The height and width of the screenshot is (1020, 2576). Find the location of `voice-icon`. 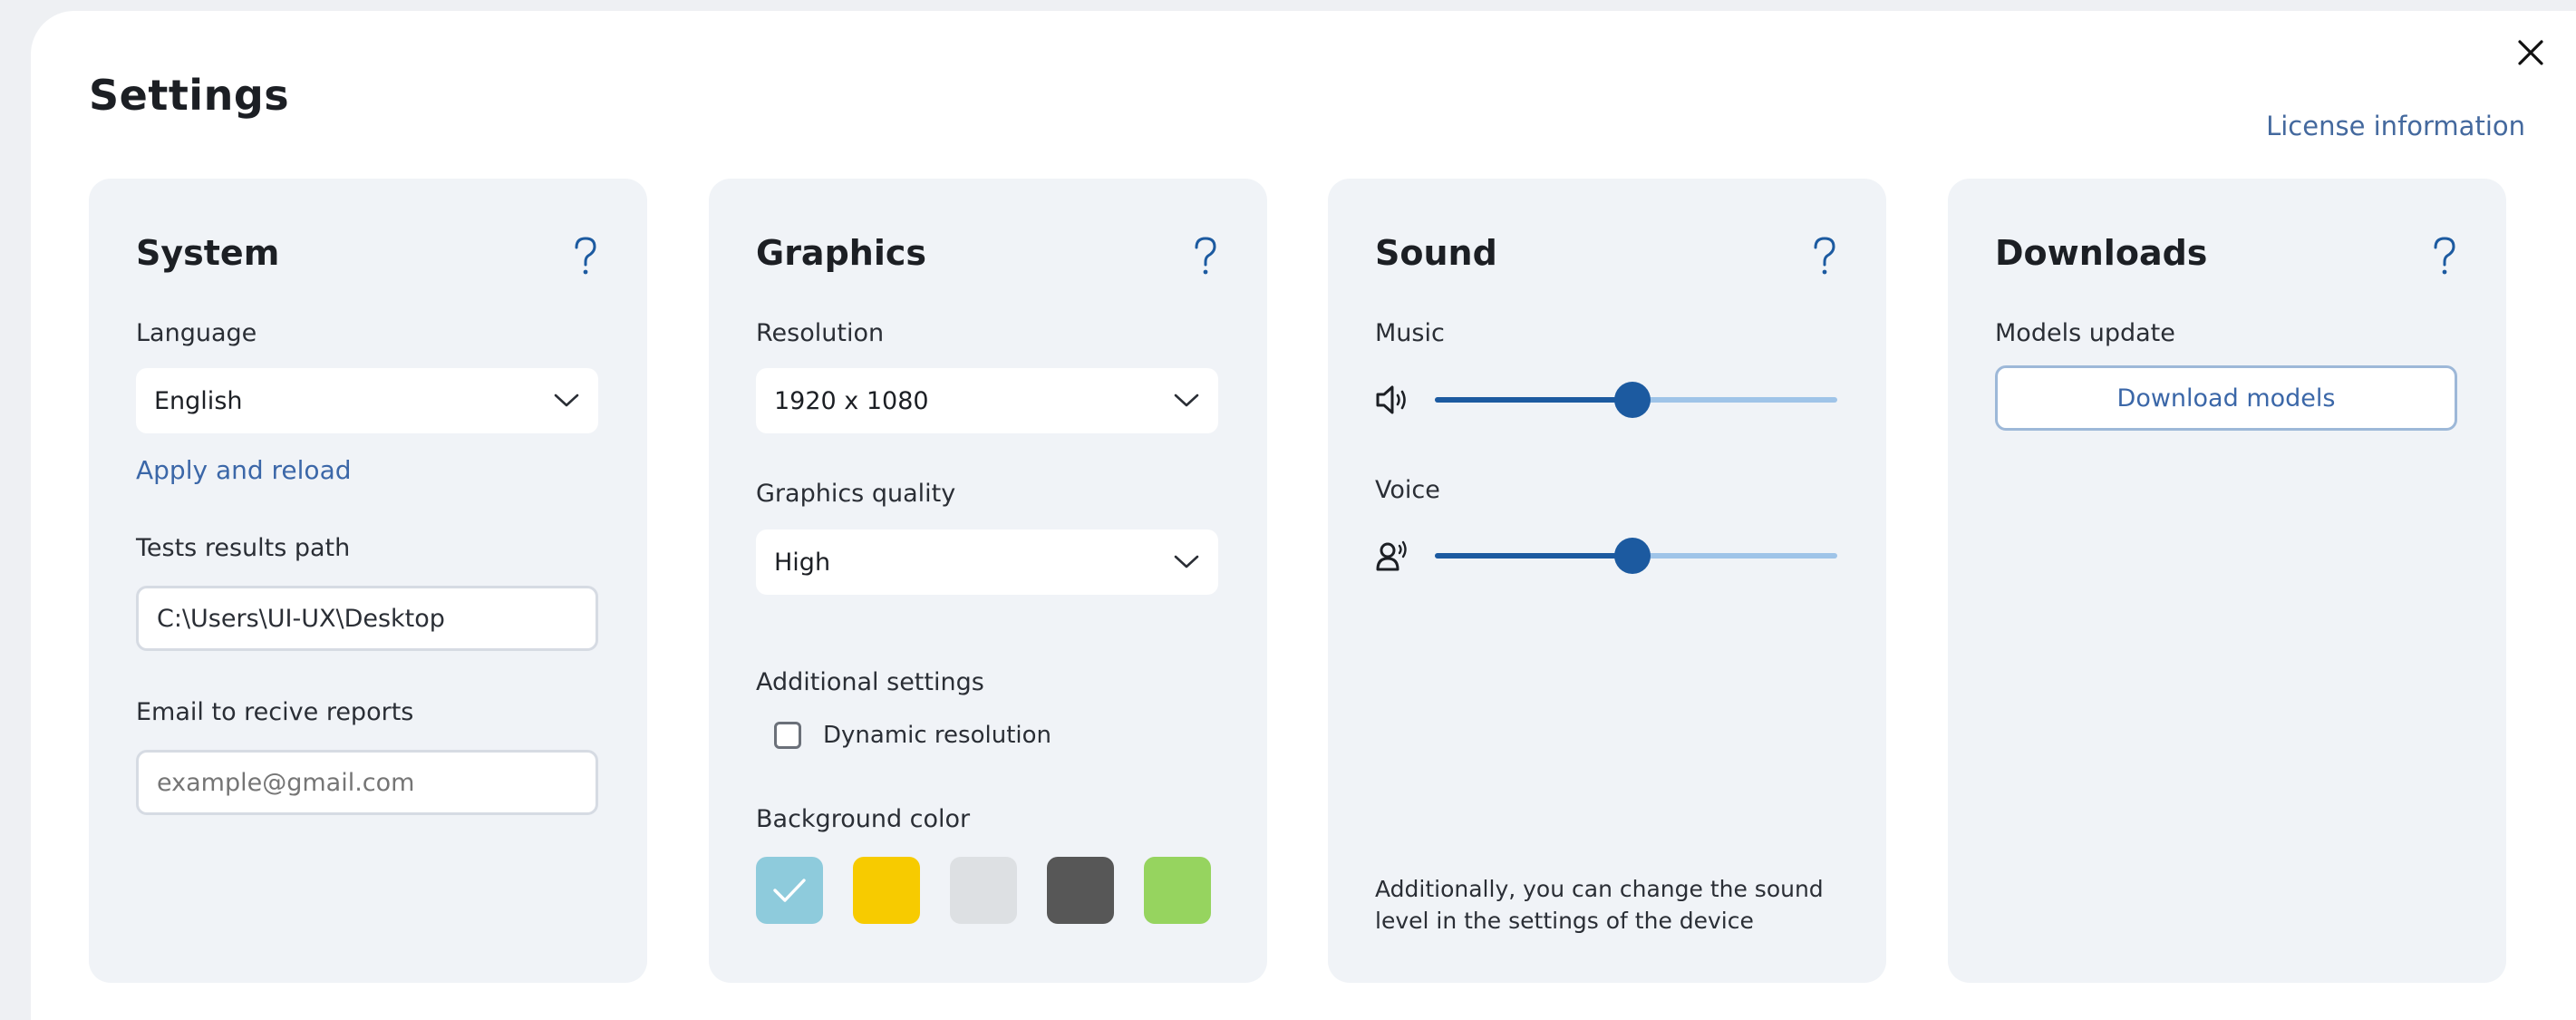

voice-icon is located at coordinates (1391, 555).